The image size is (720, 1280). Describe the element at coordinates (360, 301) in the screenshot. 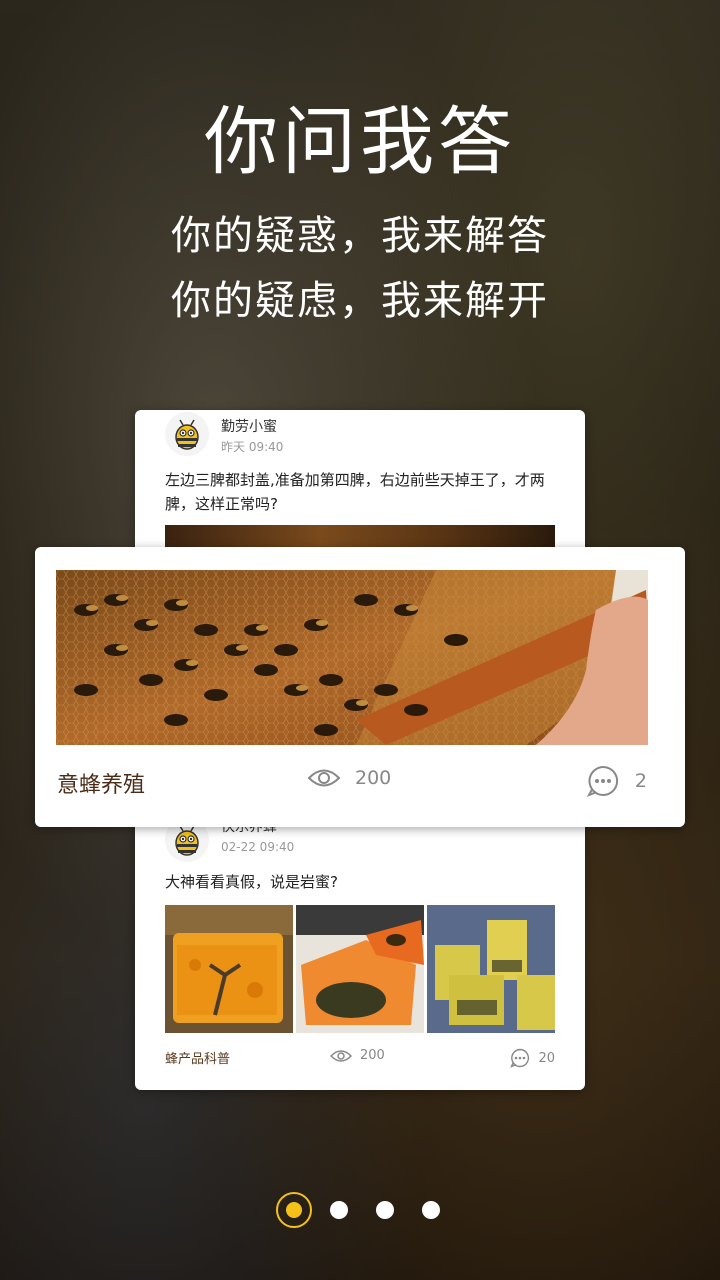

I see `subtitle-line-2: 你的疑虑，我来解开` at that location.